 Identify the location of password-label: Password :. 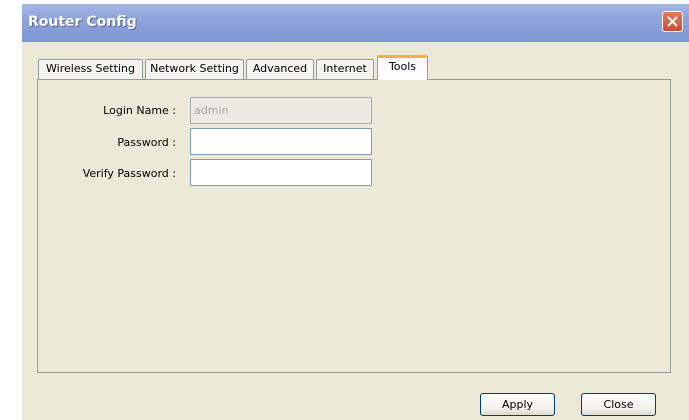
(146, 142).